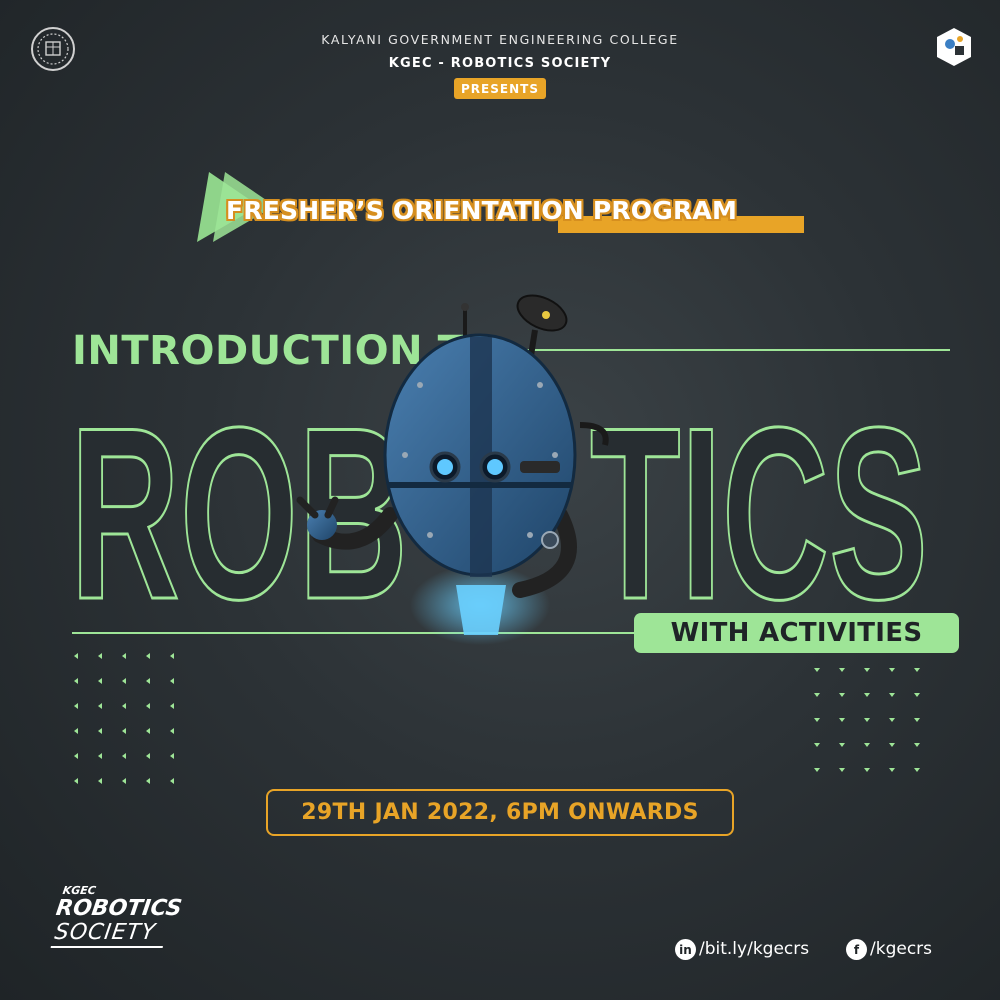 The width and height of the screenshot is (1000, 1000). What do you see at coordinates (500, 812) in the screenshot?
I see `event-date: 29TH JAN 2022, 6PM ONWARDS` at bounding box center [500, 812].